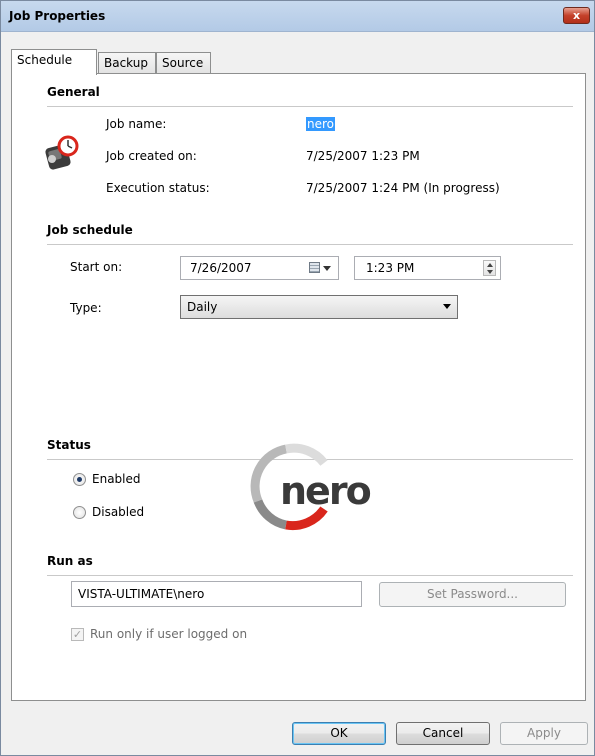  I want to click on type-label: Type:, so click(86, 308).